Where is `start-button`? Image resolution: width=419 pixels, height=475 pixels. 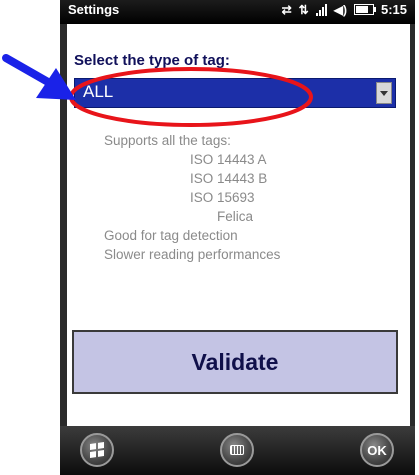
start-button is located at coordinates (97, 450).